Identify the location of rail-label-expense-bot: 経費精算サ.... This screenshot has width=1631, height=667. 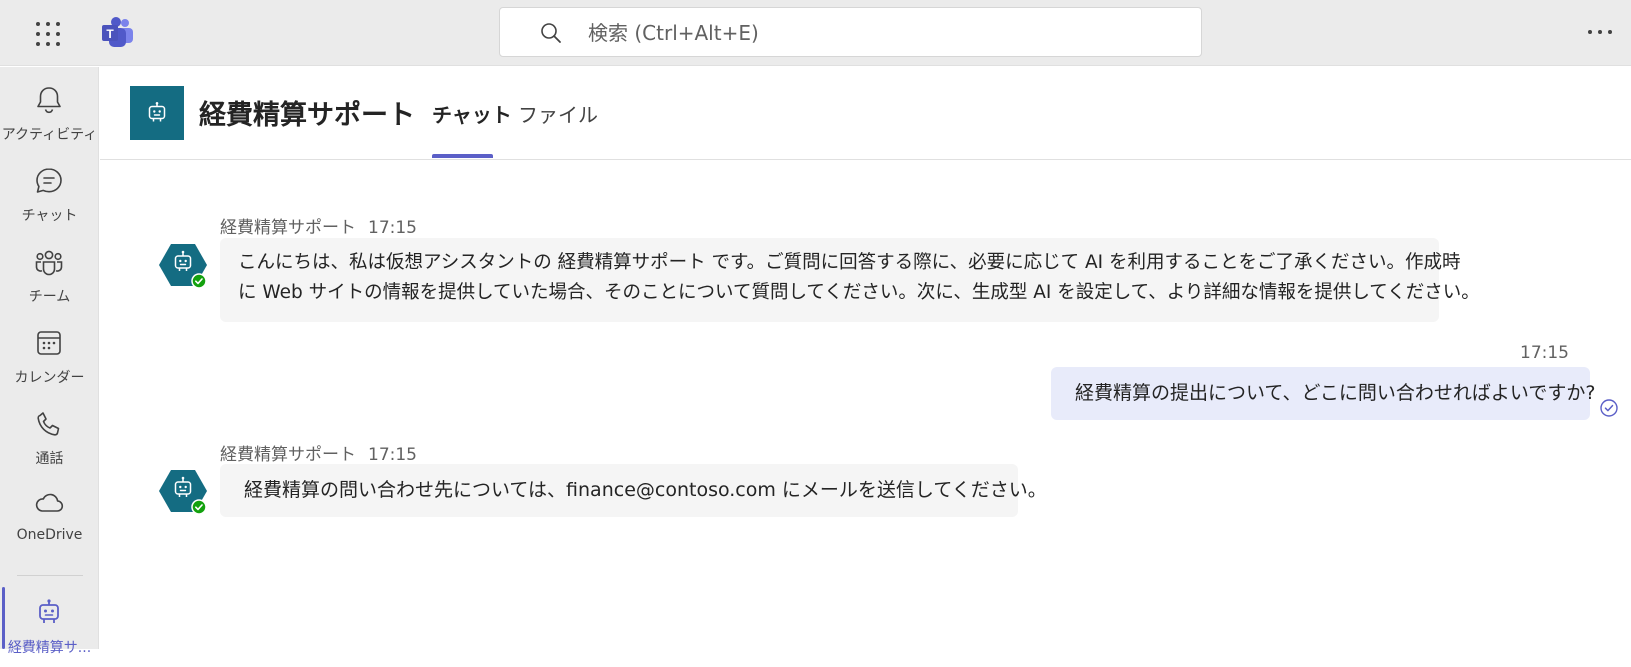
(49, 648).